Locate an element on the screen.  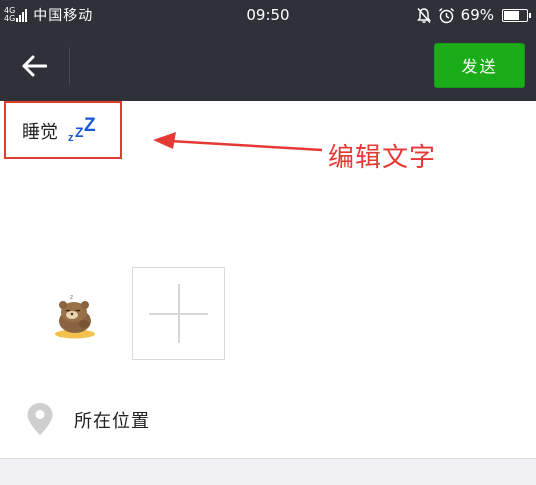
status-right: 69% is located at coordinates (473, 15).